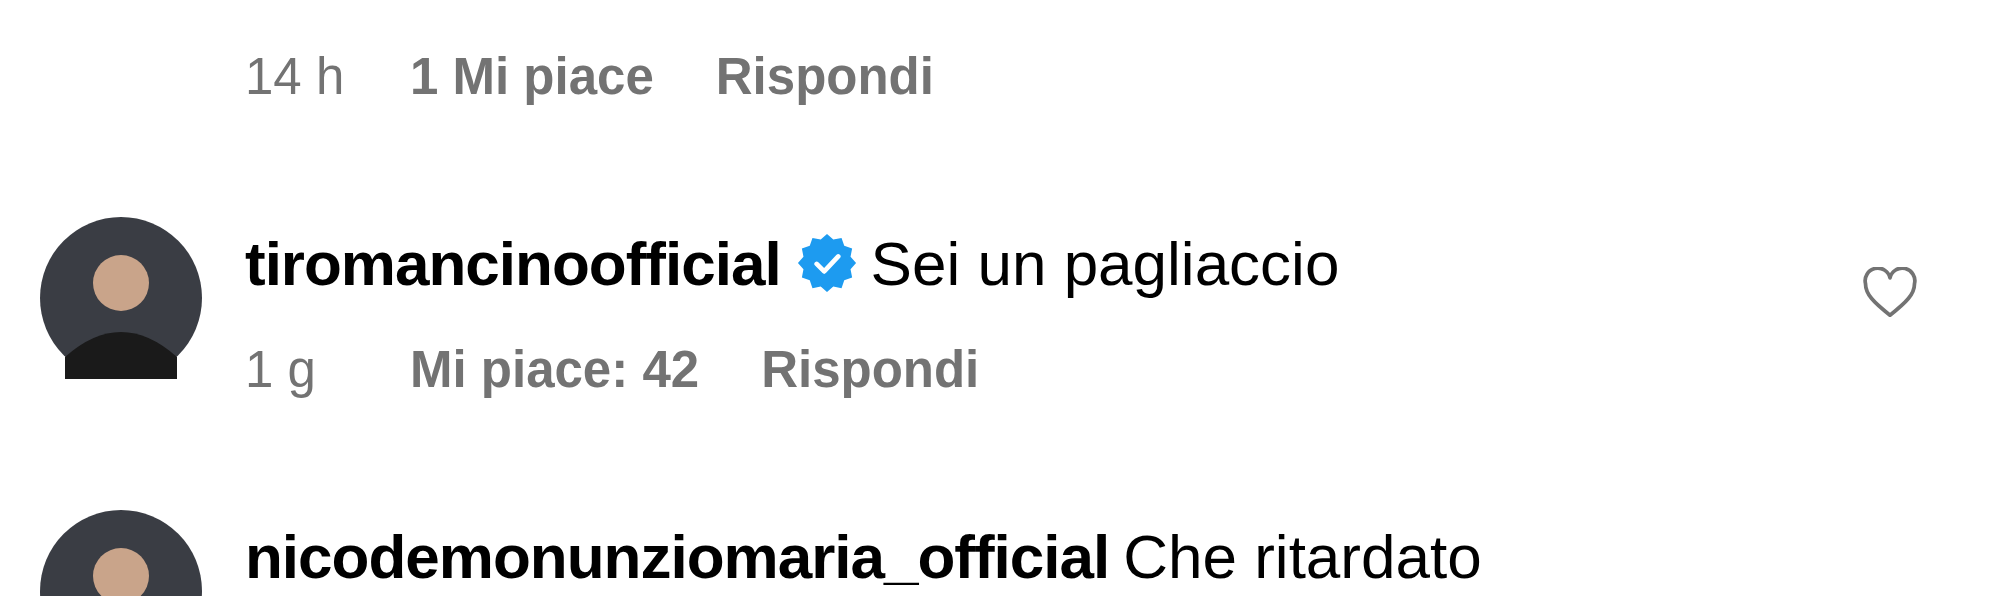 Image resolution: width=2000 pixels, height=596 pixels. Describe the element at coordinates (1105, 263) in the screenshot. I see `comment-text: Sei un pagliaccio` at that location.